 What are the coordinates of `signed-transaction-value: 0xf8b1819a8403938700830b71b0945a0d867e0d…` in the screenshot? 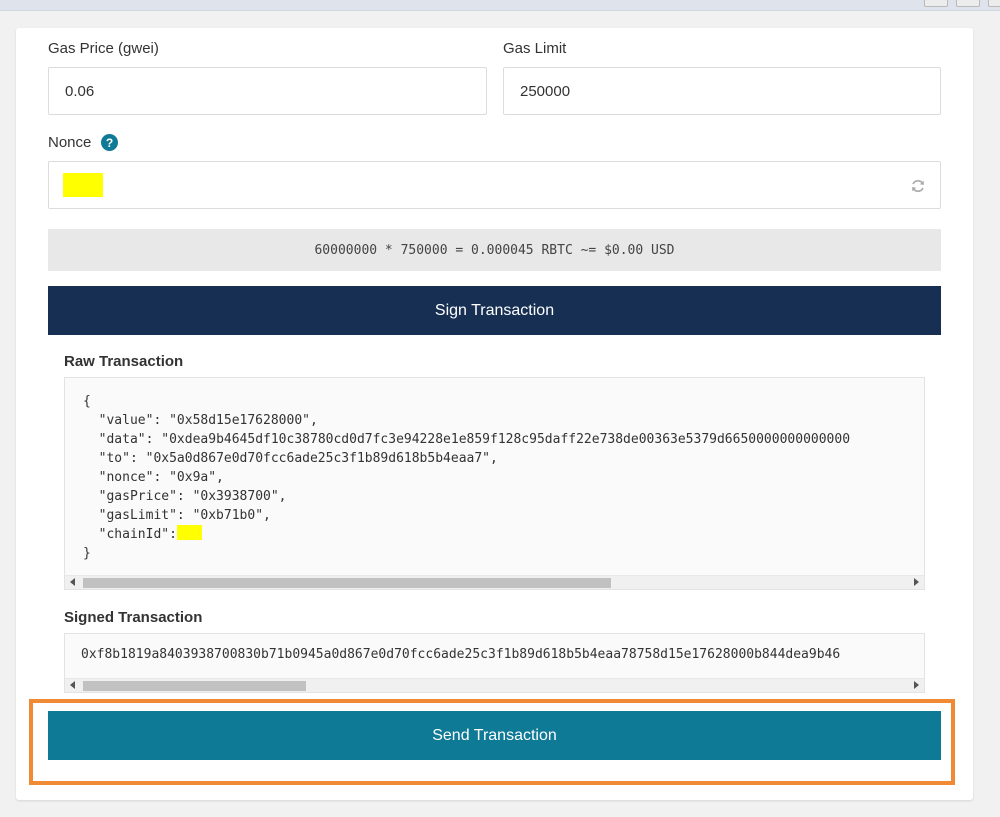 It's located at (461, 654).